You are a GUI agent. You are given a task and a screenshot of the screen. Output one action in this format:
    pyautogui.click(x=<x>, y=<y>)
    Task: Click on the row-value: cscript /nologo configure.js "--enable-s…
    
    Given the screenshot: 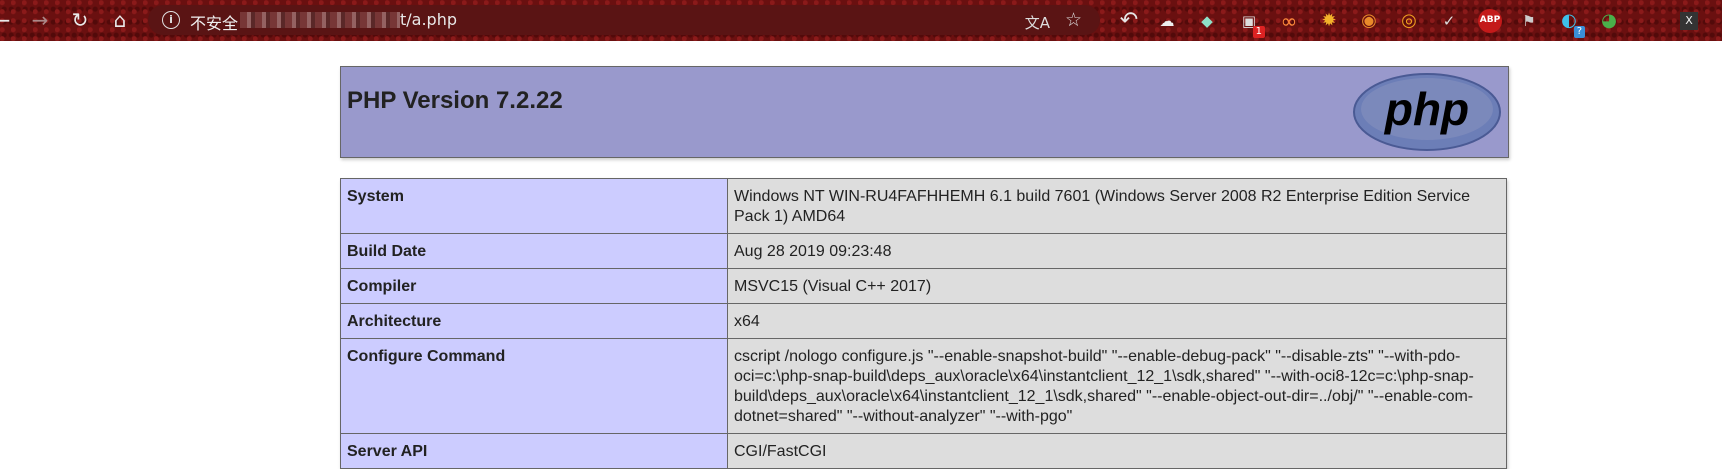 What is the action you would take?
    pyautogui.click(x=1117, y=386)
    